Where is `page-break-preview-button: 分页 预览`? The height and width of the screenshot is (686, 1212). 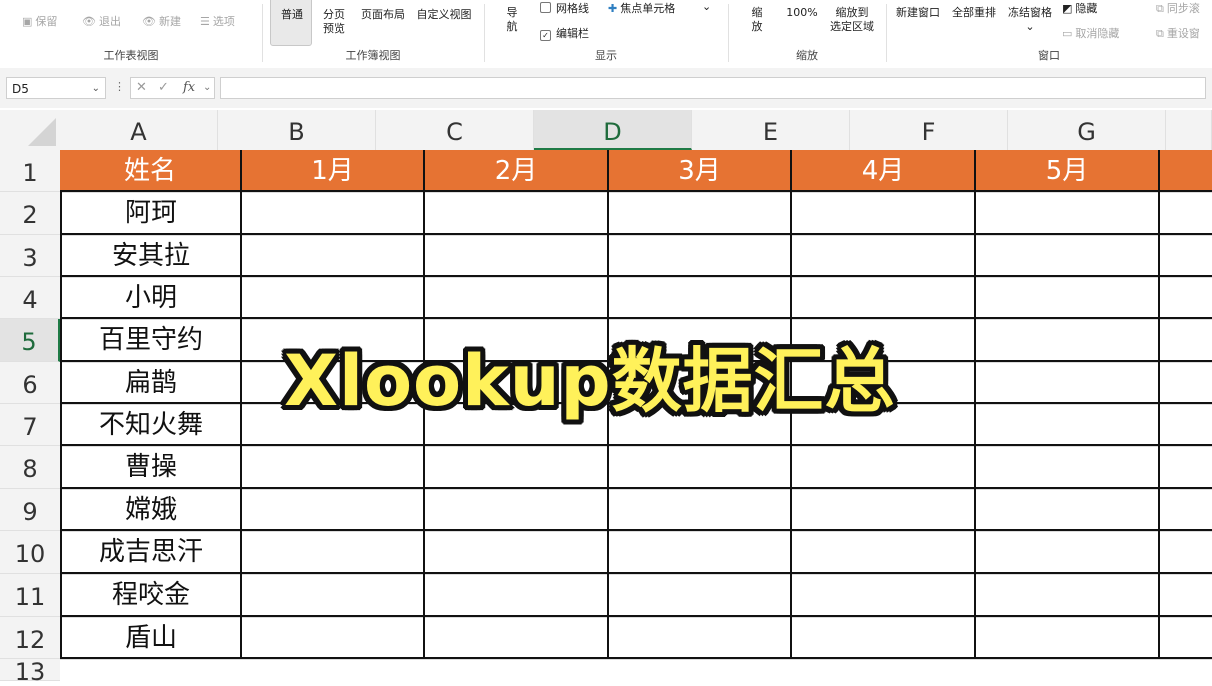
page-break-preview-button: 分页 预览 is located at coordinates (334, 22).